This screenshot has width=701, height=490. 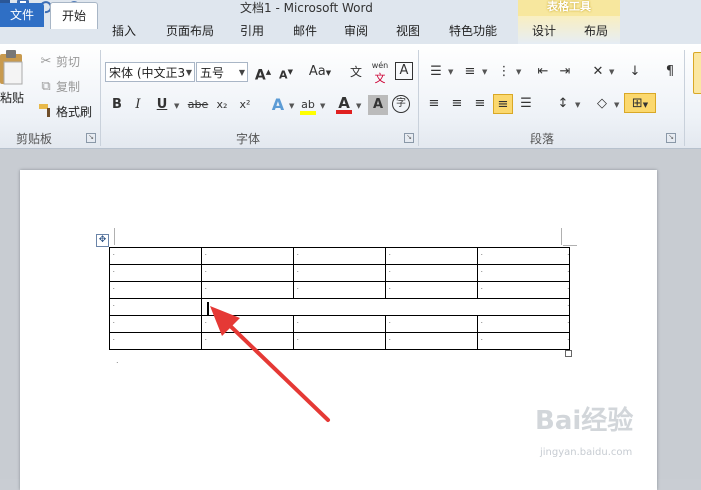 What do you see at coordinates (198, 105) in the screenshot?
I see `strikethrough-icon: abe` at bounding box center [198, 105].